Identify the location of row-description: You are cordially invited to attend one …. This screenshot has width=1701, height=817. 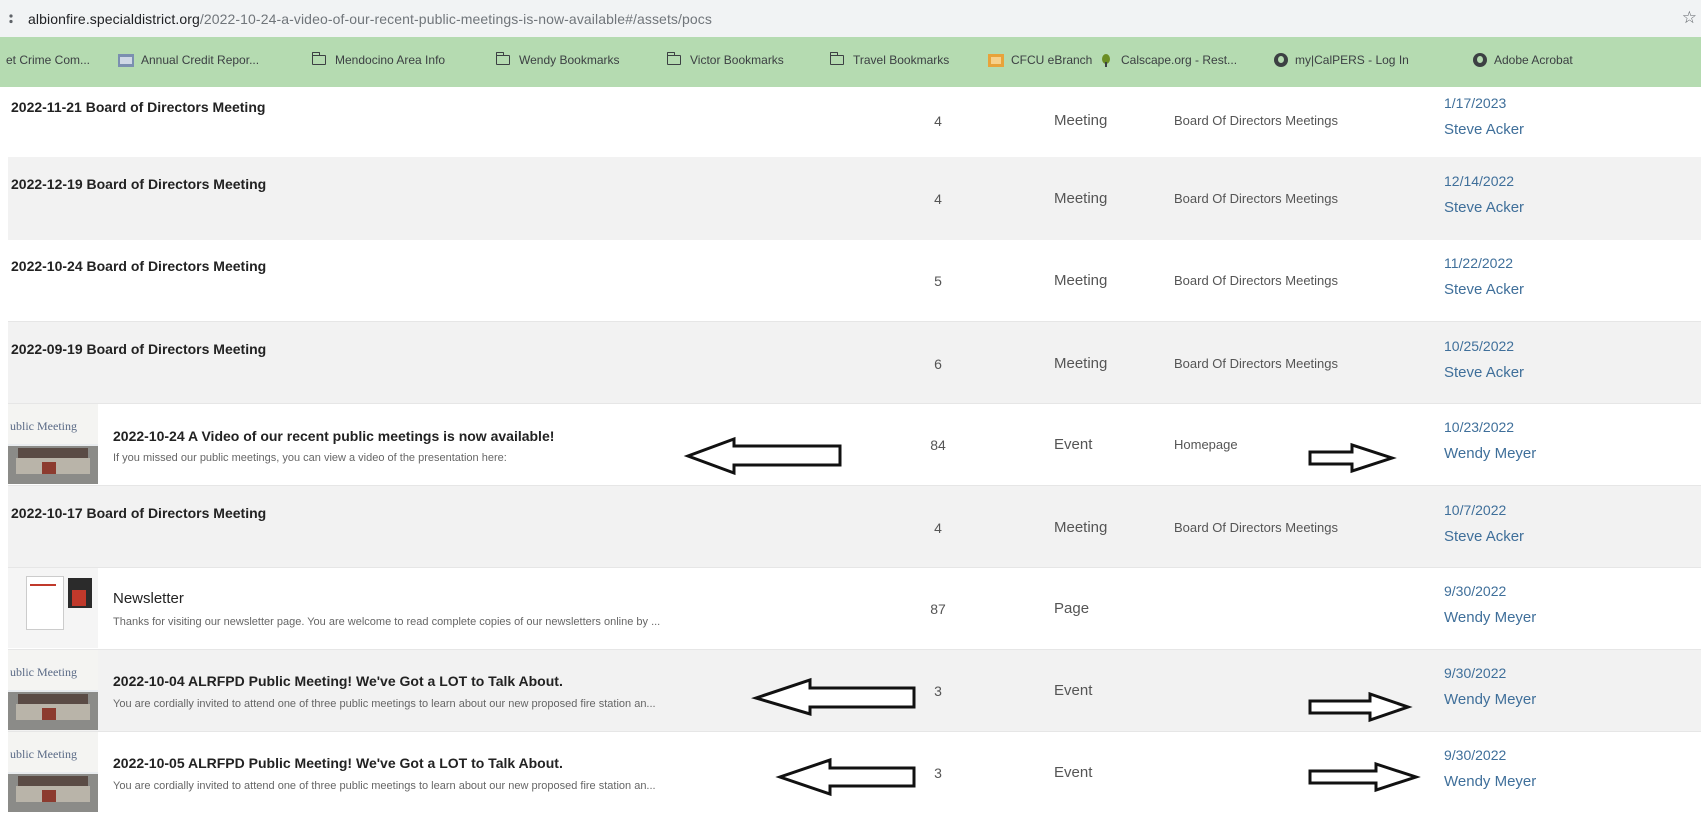
(384, 786).